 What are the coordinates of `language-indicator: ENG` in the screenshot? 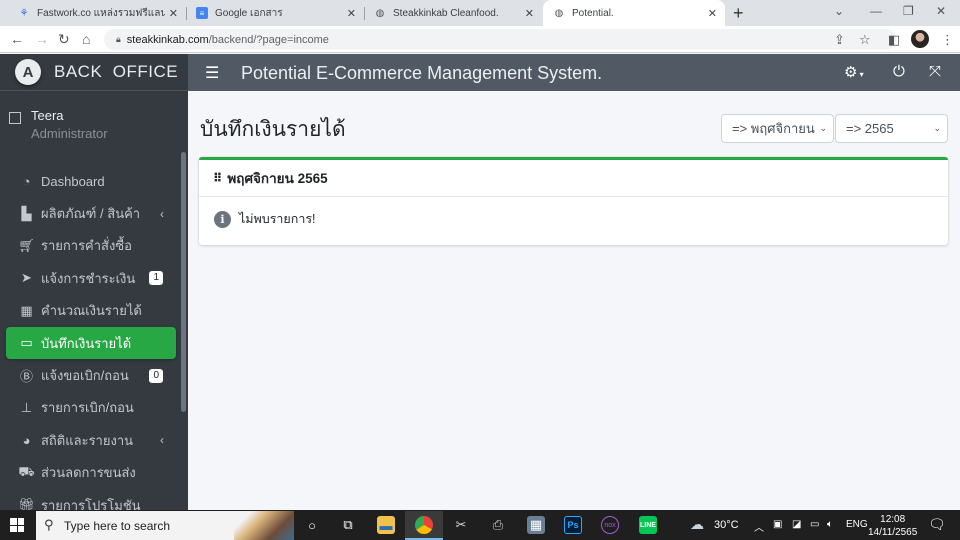 It's located at (857, 524).